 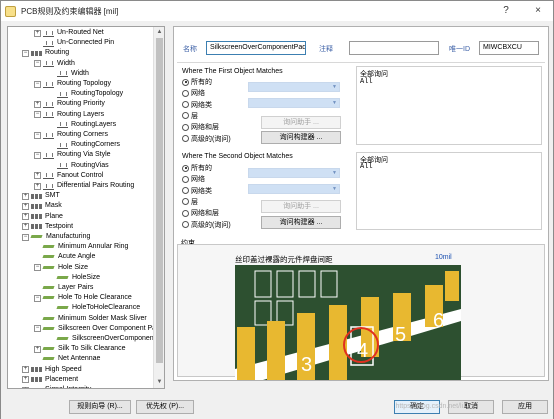 I want to click on tree-item: + Testpoint, so click(x=47, y=227).